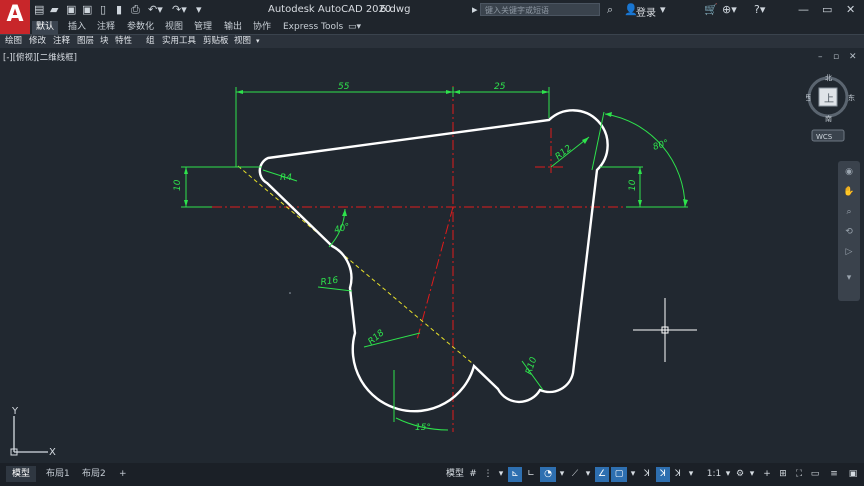 This screenshot has width=864, height=486. What do you see at coordinates (820, 57) in the screenshot?
I see `viewport-minimize-icon: –` at bounding box center [820, 57].